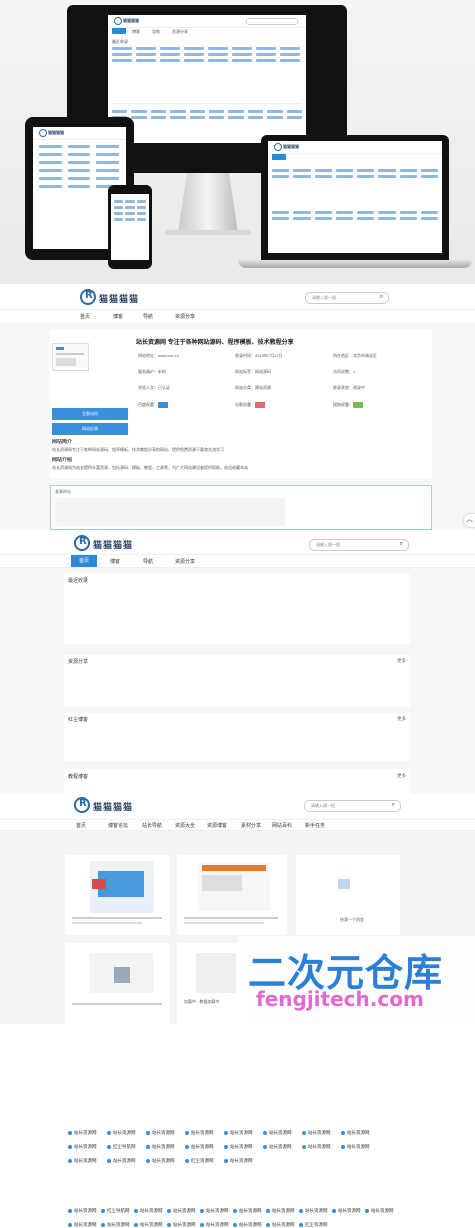 Image resolution: width=475 pixels, height=1228 pixels. I want to click on google-rank: 谷歌权重：, so click(250, 405).